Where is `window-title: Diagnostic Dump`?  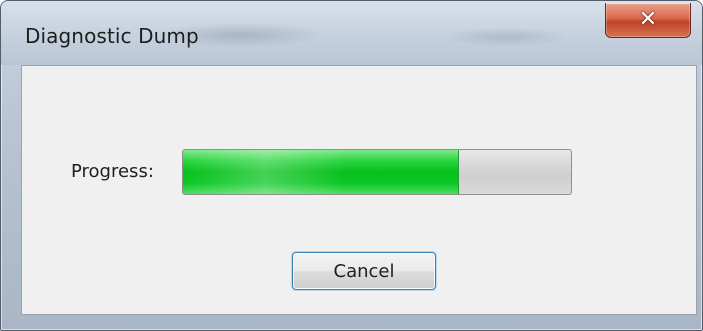 window-title: Diagnostic Dump is located at coordinates (112, 36).